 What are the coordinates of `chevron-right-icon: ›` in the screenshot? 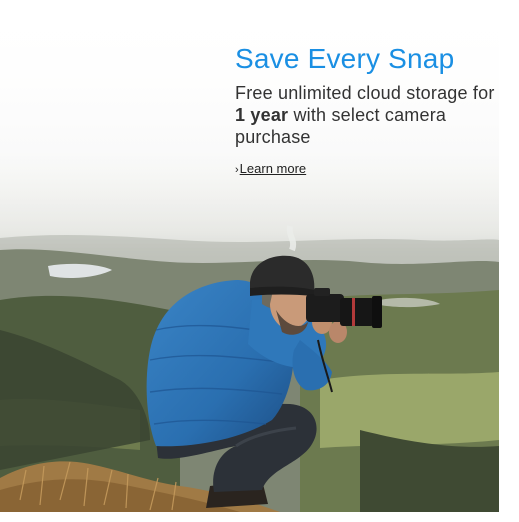 It's located at (237, 170).